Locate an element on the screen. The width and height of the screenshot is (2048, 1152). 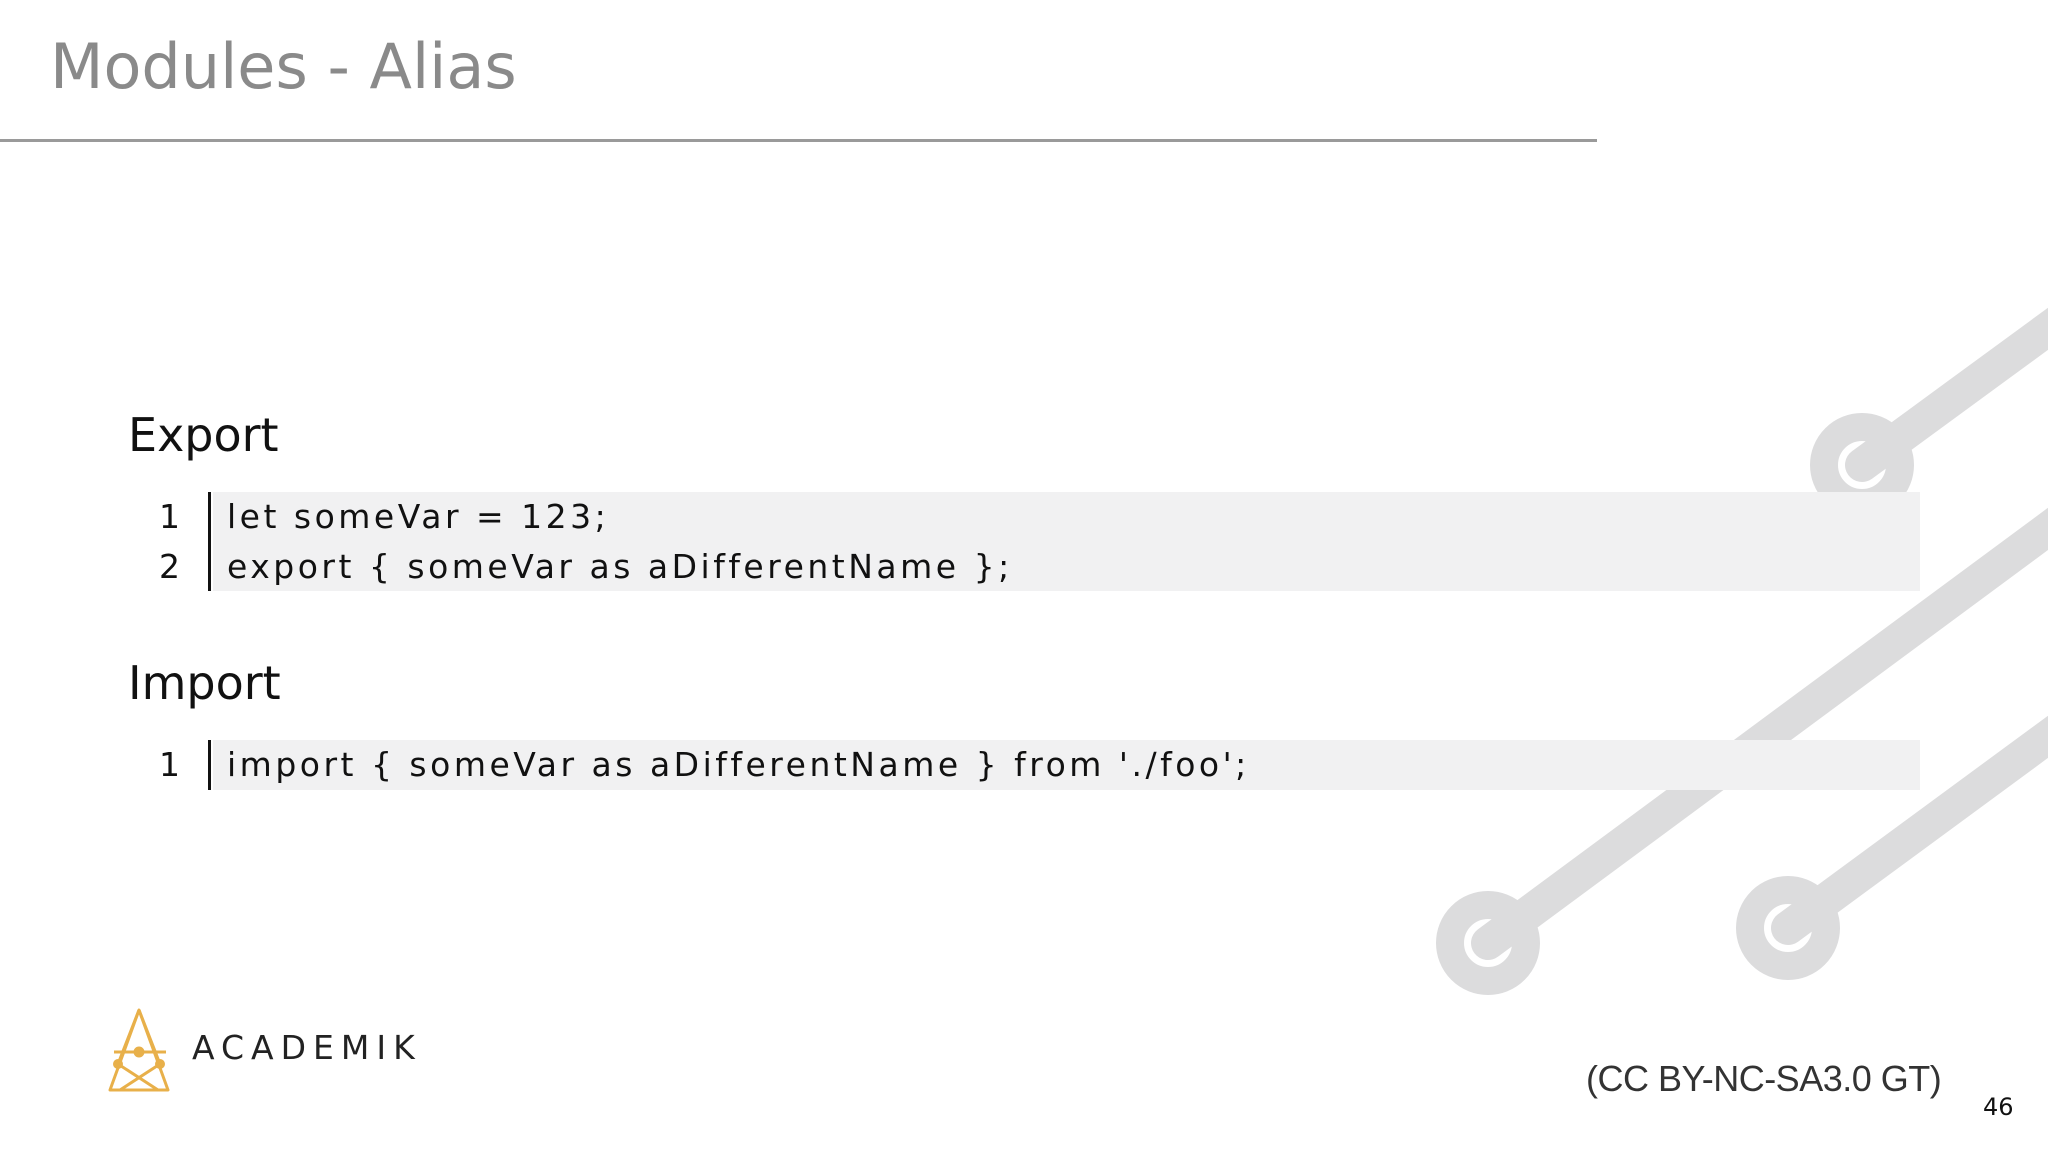
academik-logo-icon is located at coordinates (139, 1050).